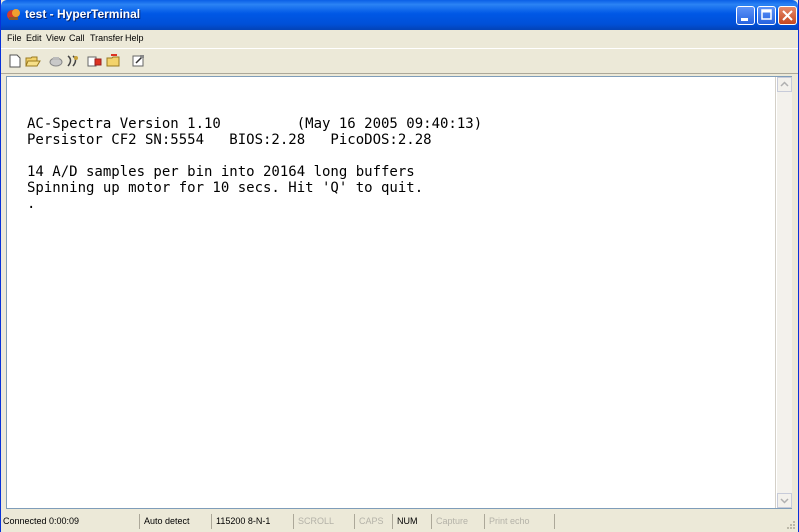  Describe the element at coordinates (55, 38) in the screenshot. I see `menu-view: View` at that location.